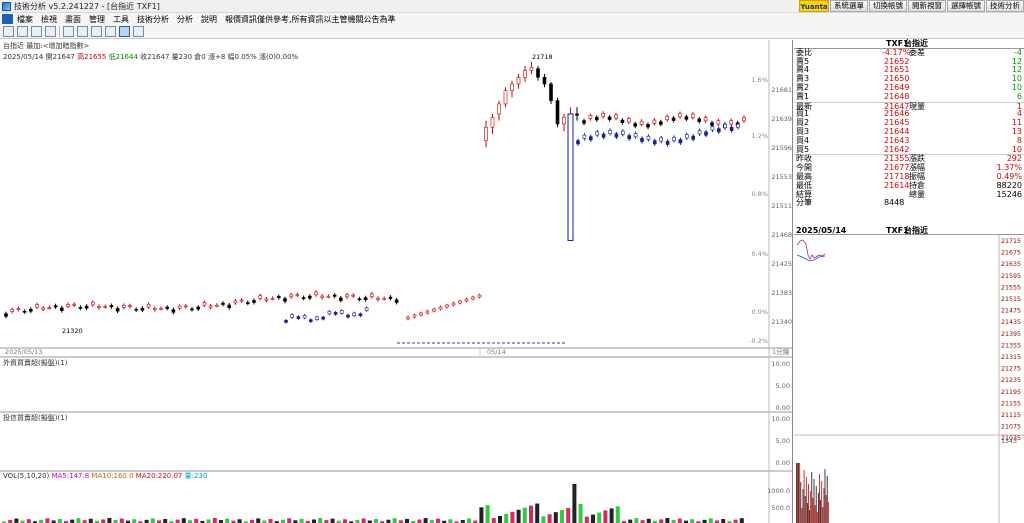  Describe the element at coordinates (138, 31) in the screenshot. I see `grid-icon` at that location.